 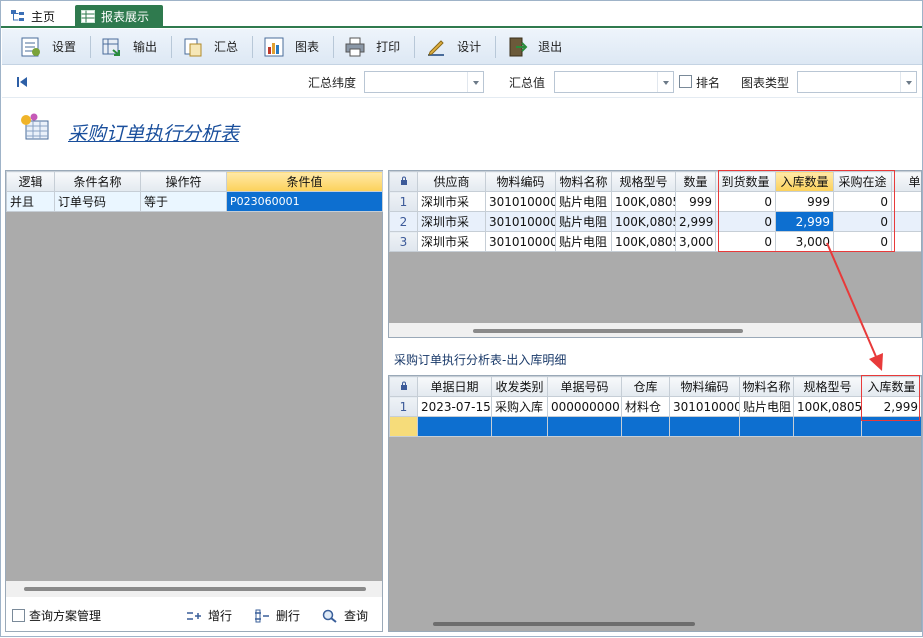 I want to click on query-button: 查询, so click(x=345, y=615).